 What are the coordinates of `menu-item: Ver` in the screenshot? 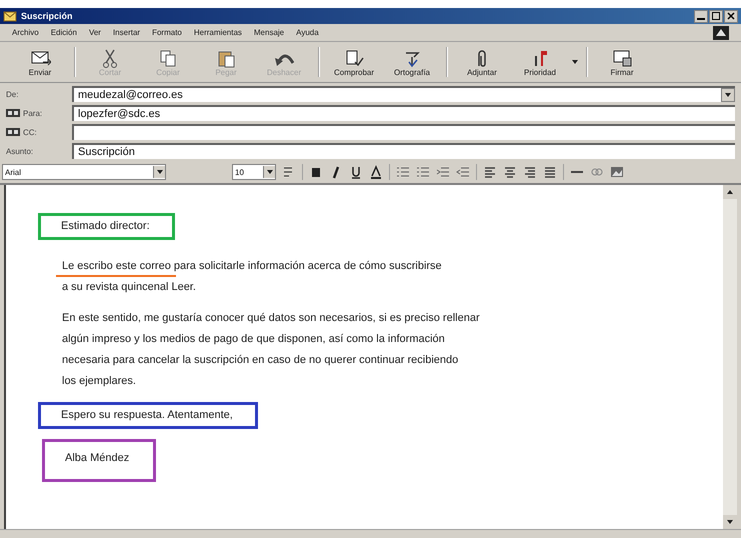 It's located at (94, 32).